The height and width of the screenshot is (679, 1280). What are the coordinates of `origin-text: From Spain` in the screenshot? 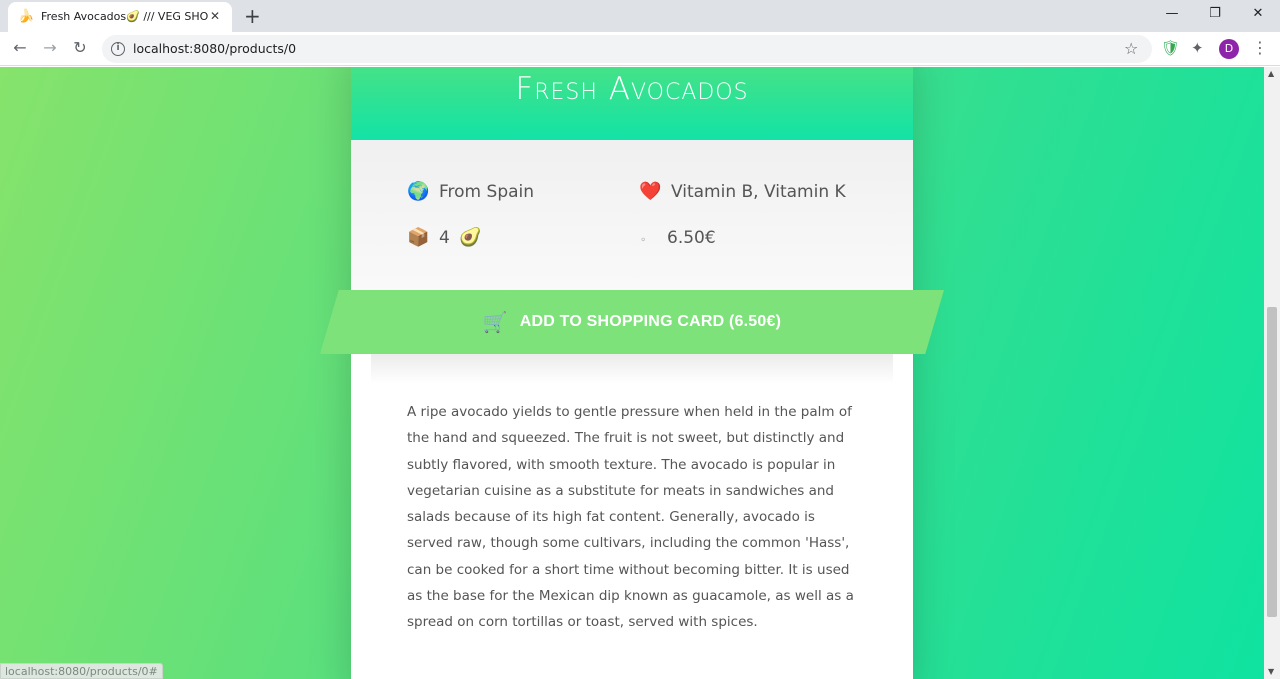 It's located at (487, 192).